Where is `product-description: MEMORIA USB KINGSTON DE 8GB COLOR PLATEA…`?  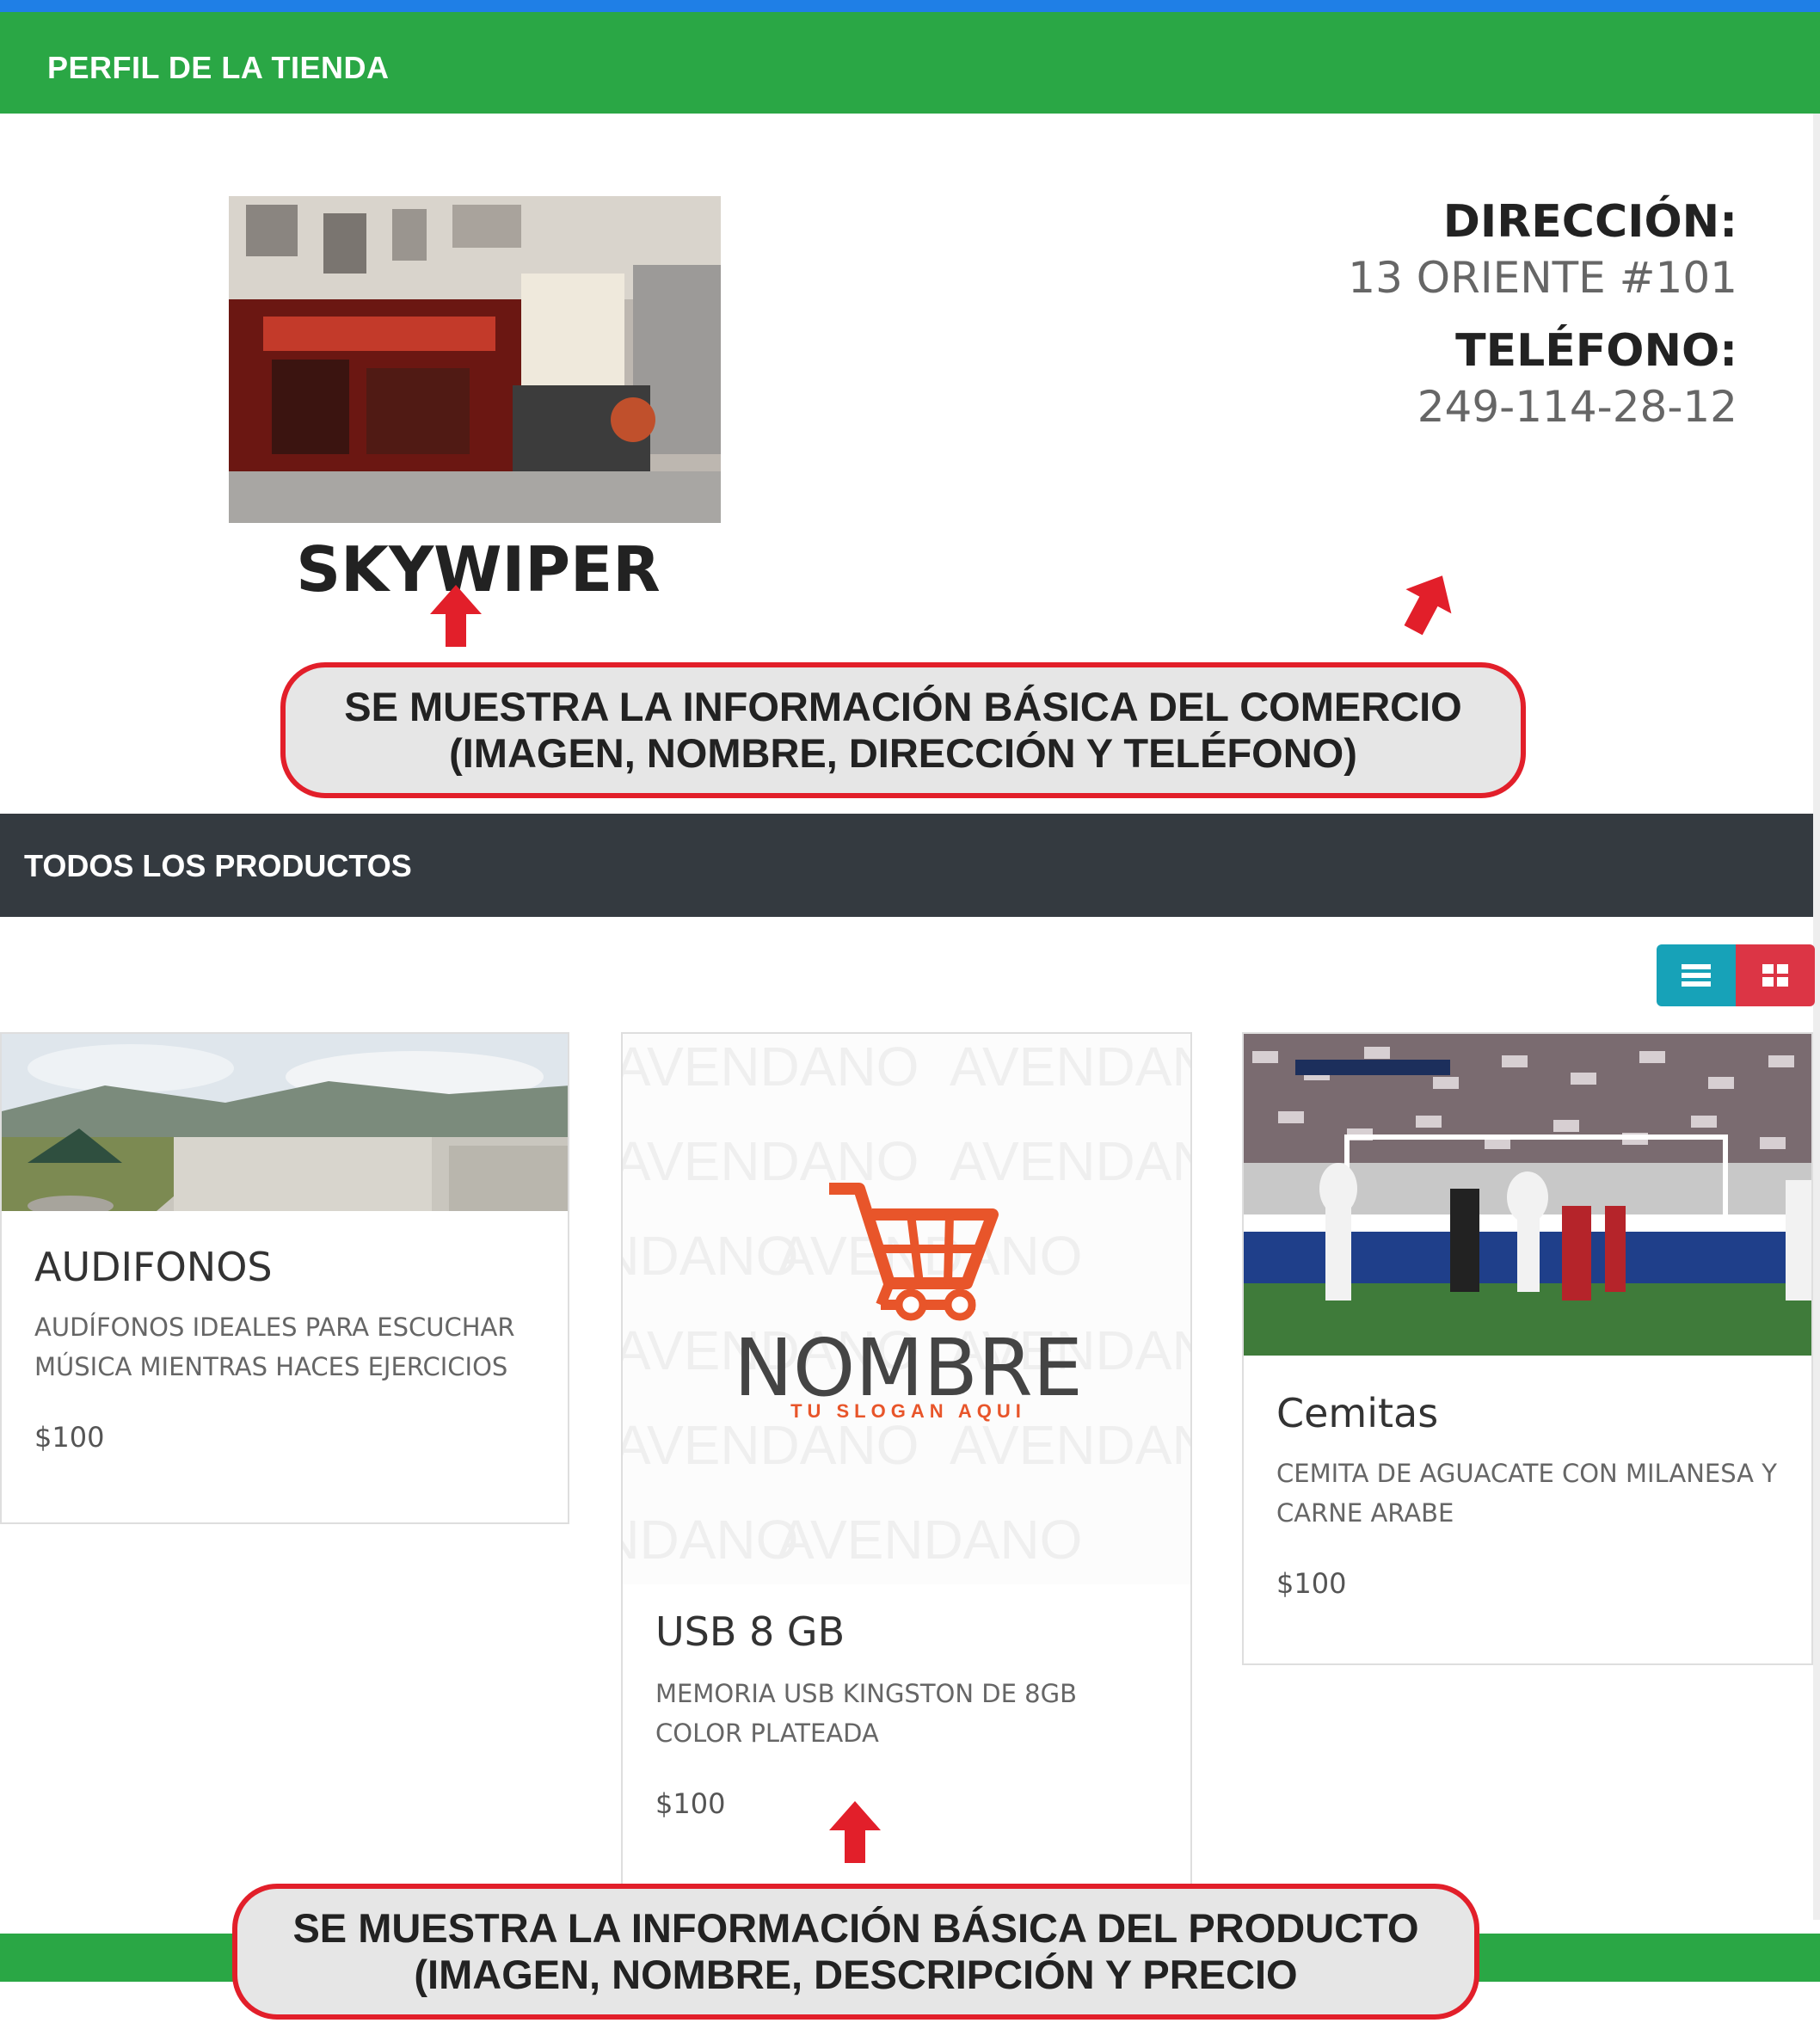 product-description: MEMORIA USB KINGSTON DE 8GB COLOR PLATEA… is located at coordinates (866, 1714).